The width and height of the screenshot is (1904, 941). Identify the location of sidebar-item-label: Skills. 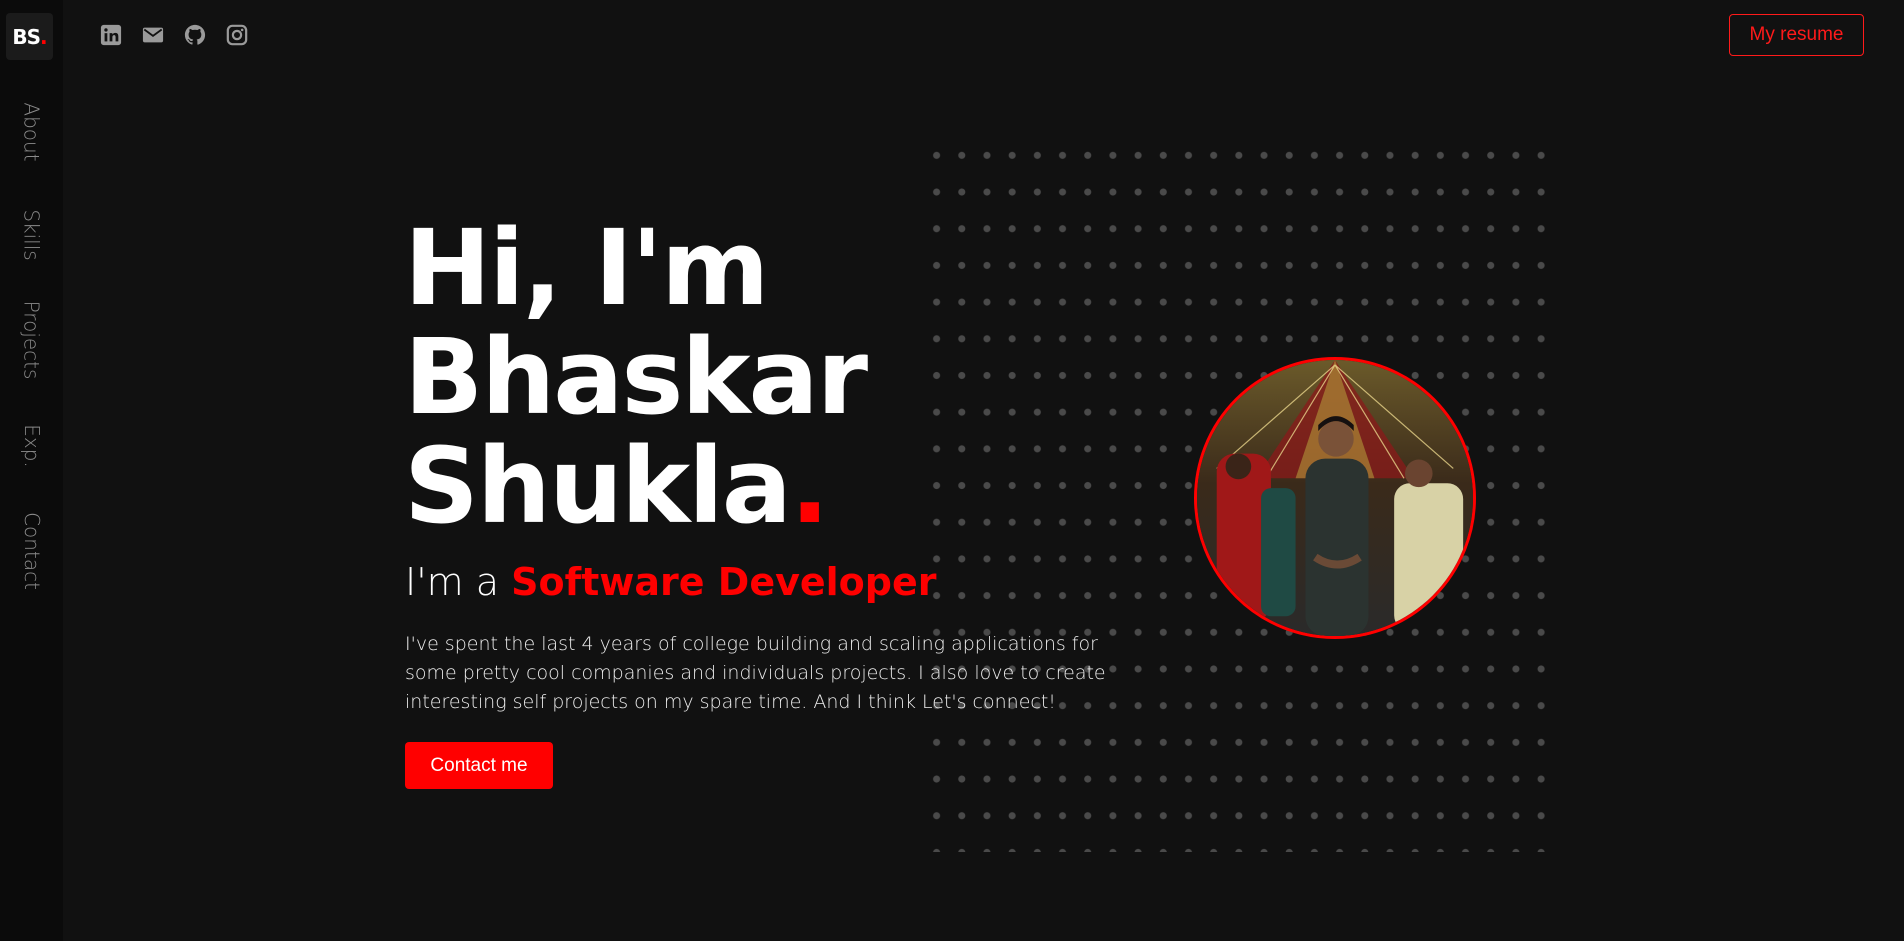
(31, 235).